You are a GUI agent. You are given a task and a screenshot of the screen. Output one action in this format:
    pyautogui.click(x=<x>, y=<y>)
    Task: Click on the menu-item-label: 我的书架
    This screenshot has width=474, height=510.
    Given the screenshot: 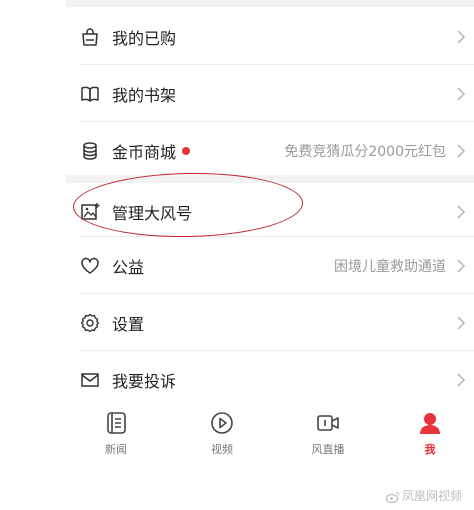 What is the action you would take?
    pyautogui.click(x=144, y=95)
    